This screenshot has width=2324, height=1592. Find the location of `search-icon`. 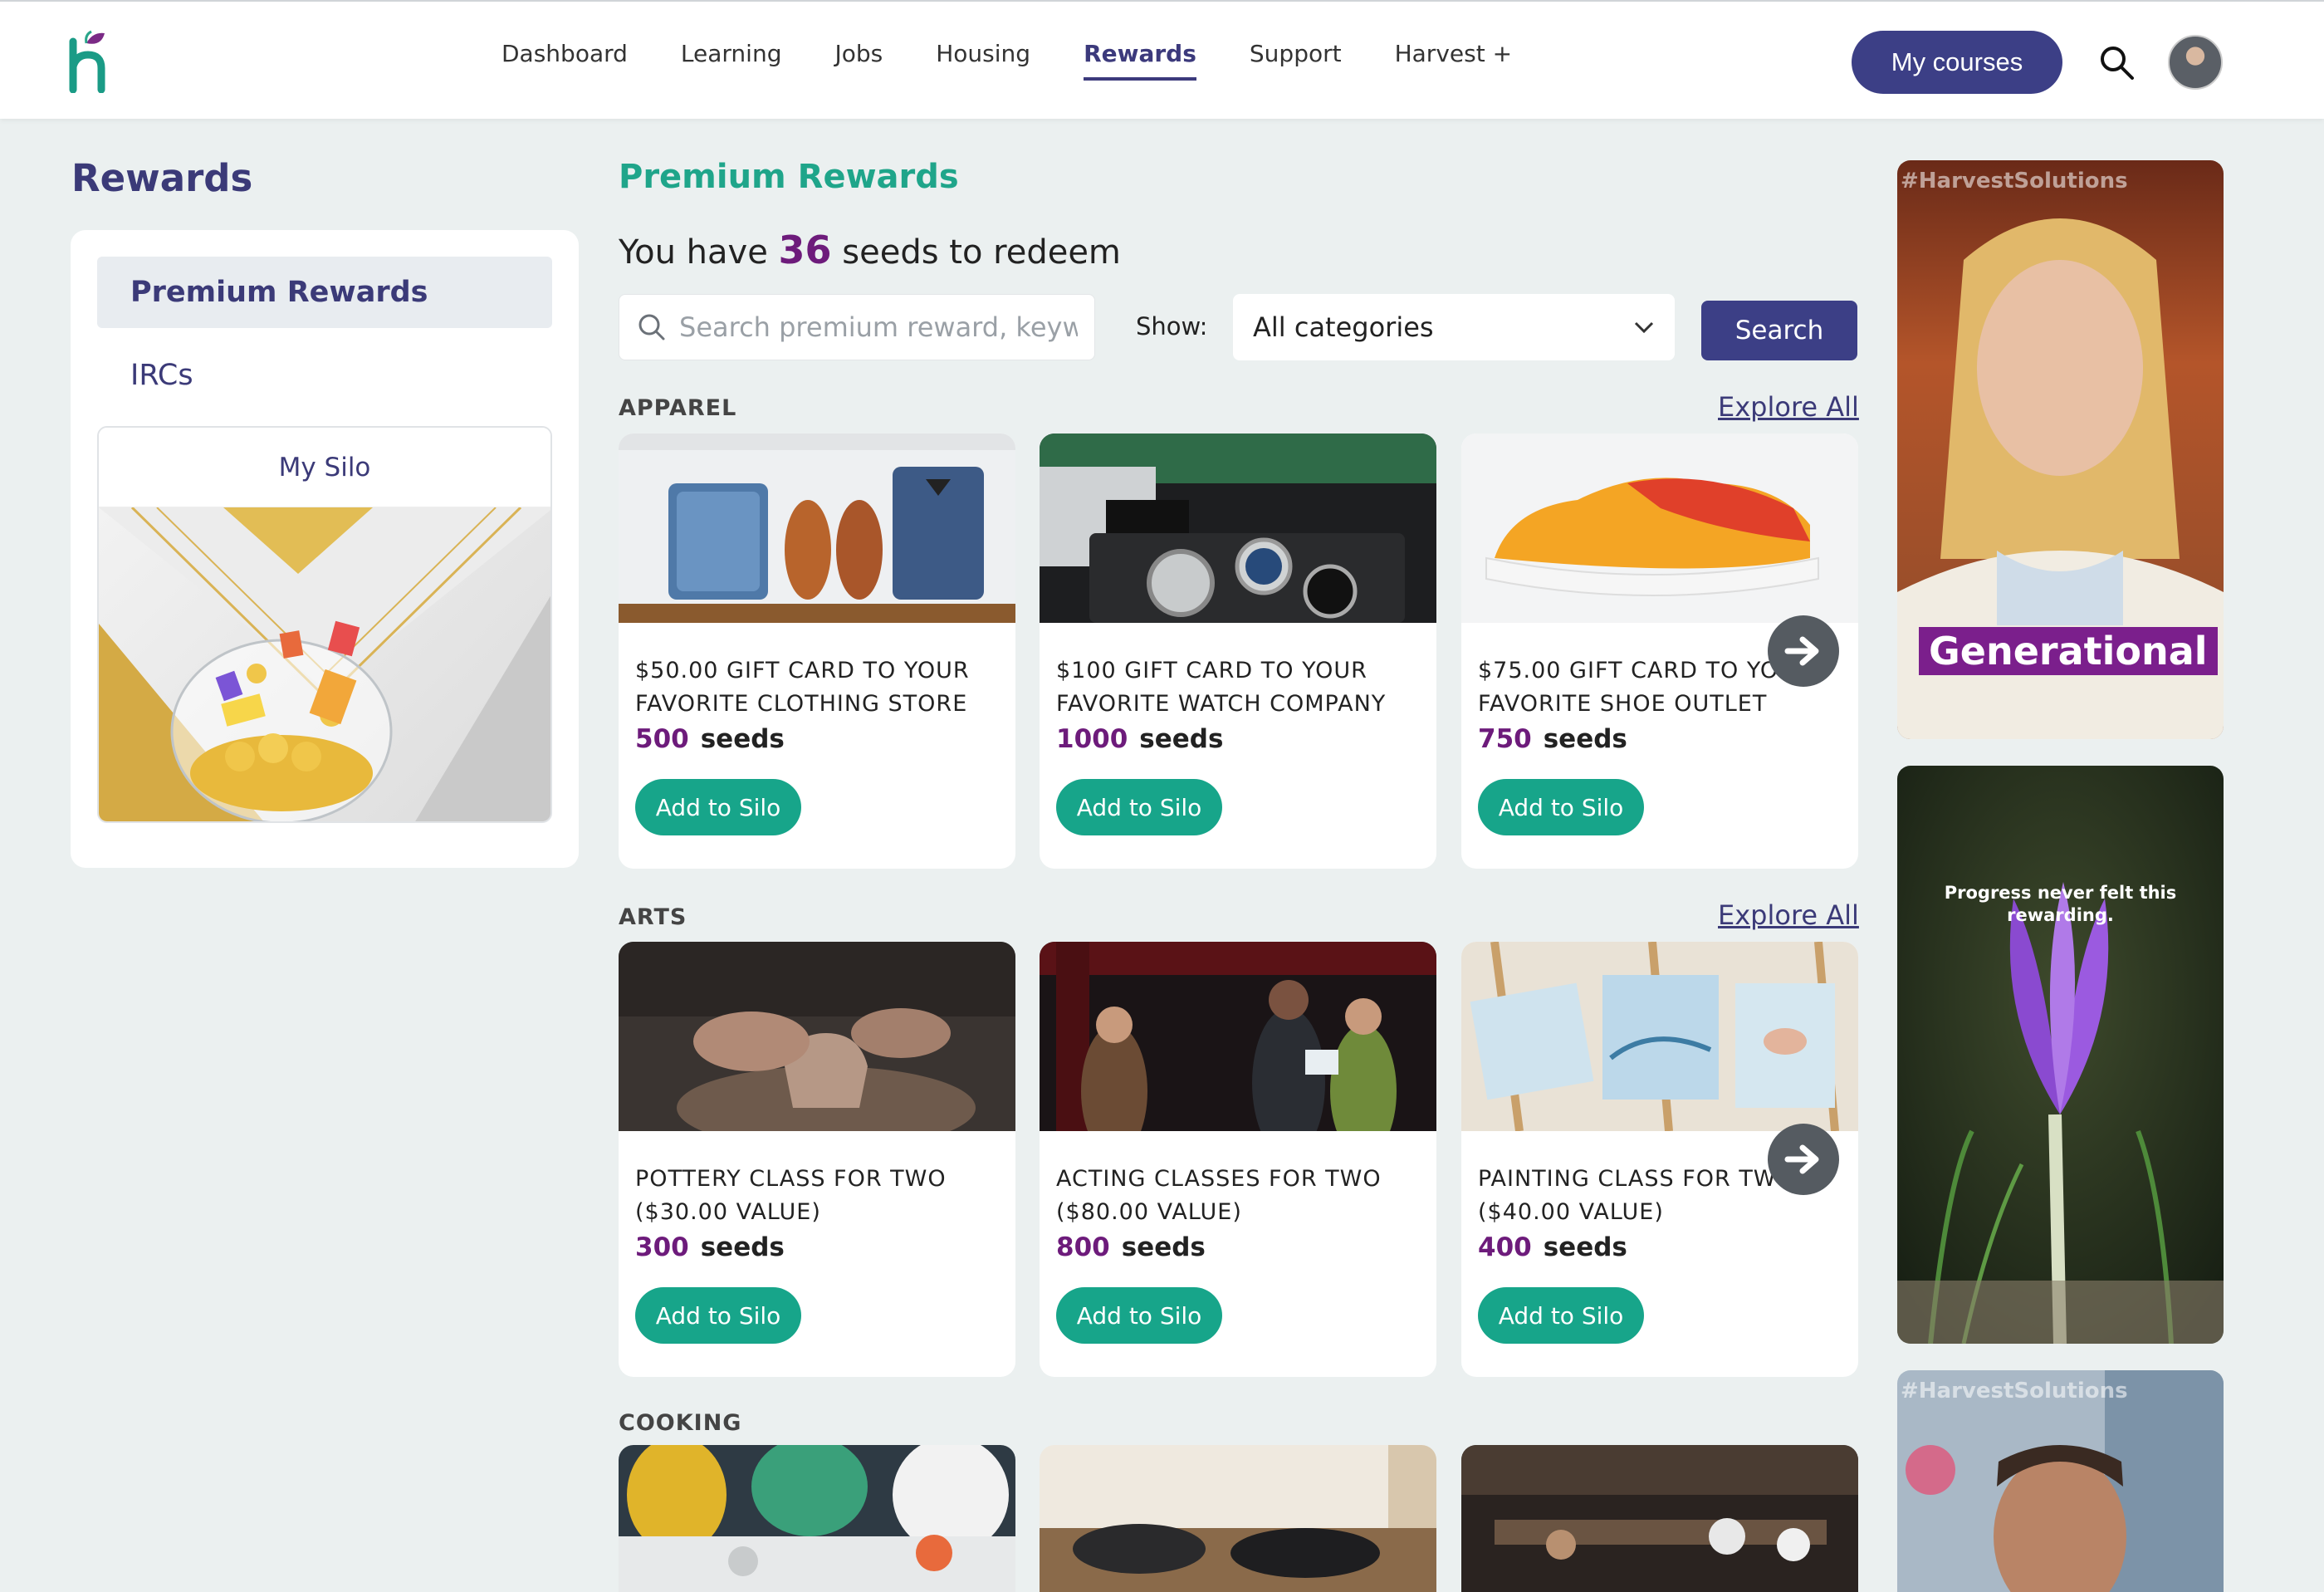

search-icon is located at coordinates (2116, 62).